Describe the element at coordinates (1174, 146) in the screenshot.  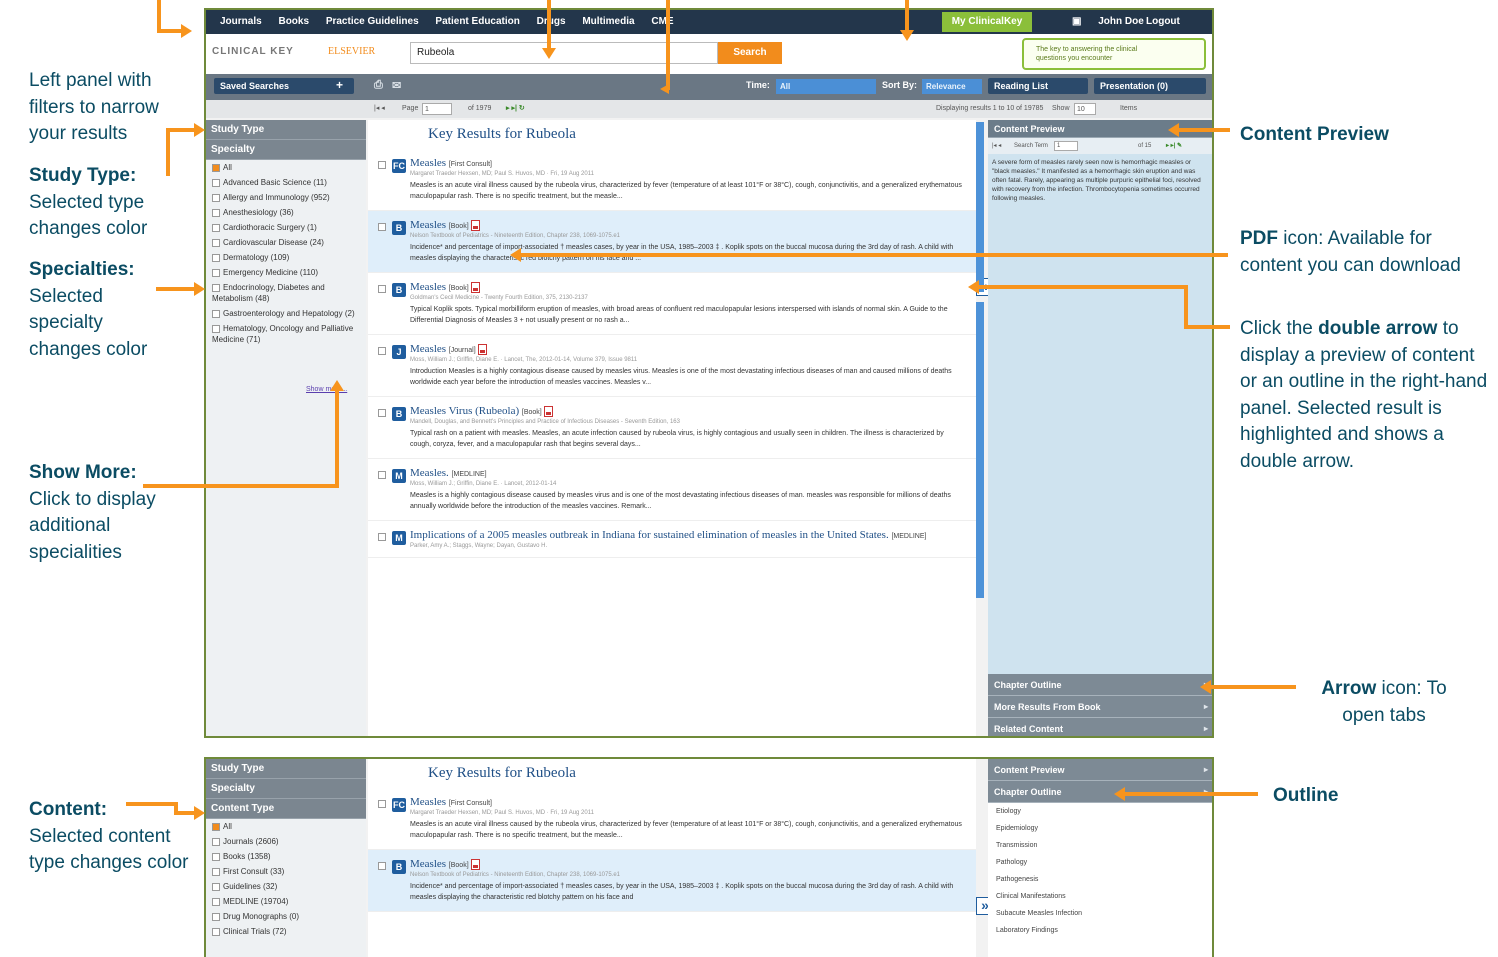
I see `preview-next-icon: ▸ ▸| ✎` at that location.